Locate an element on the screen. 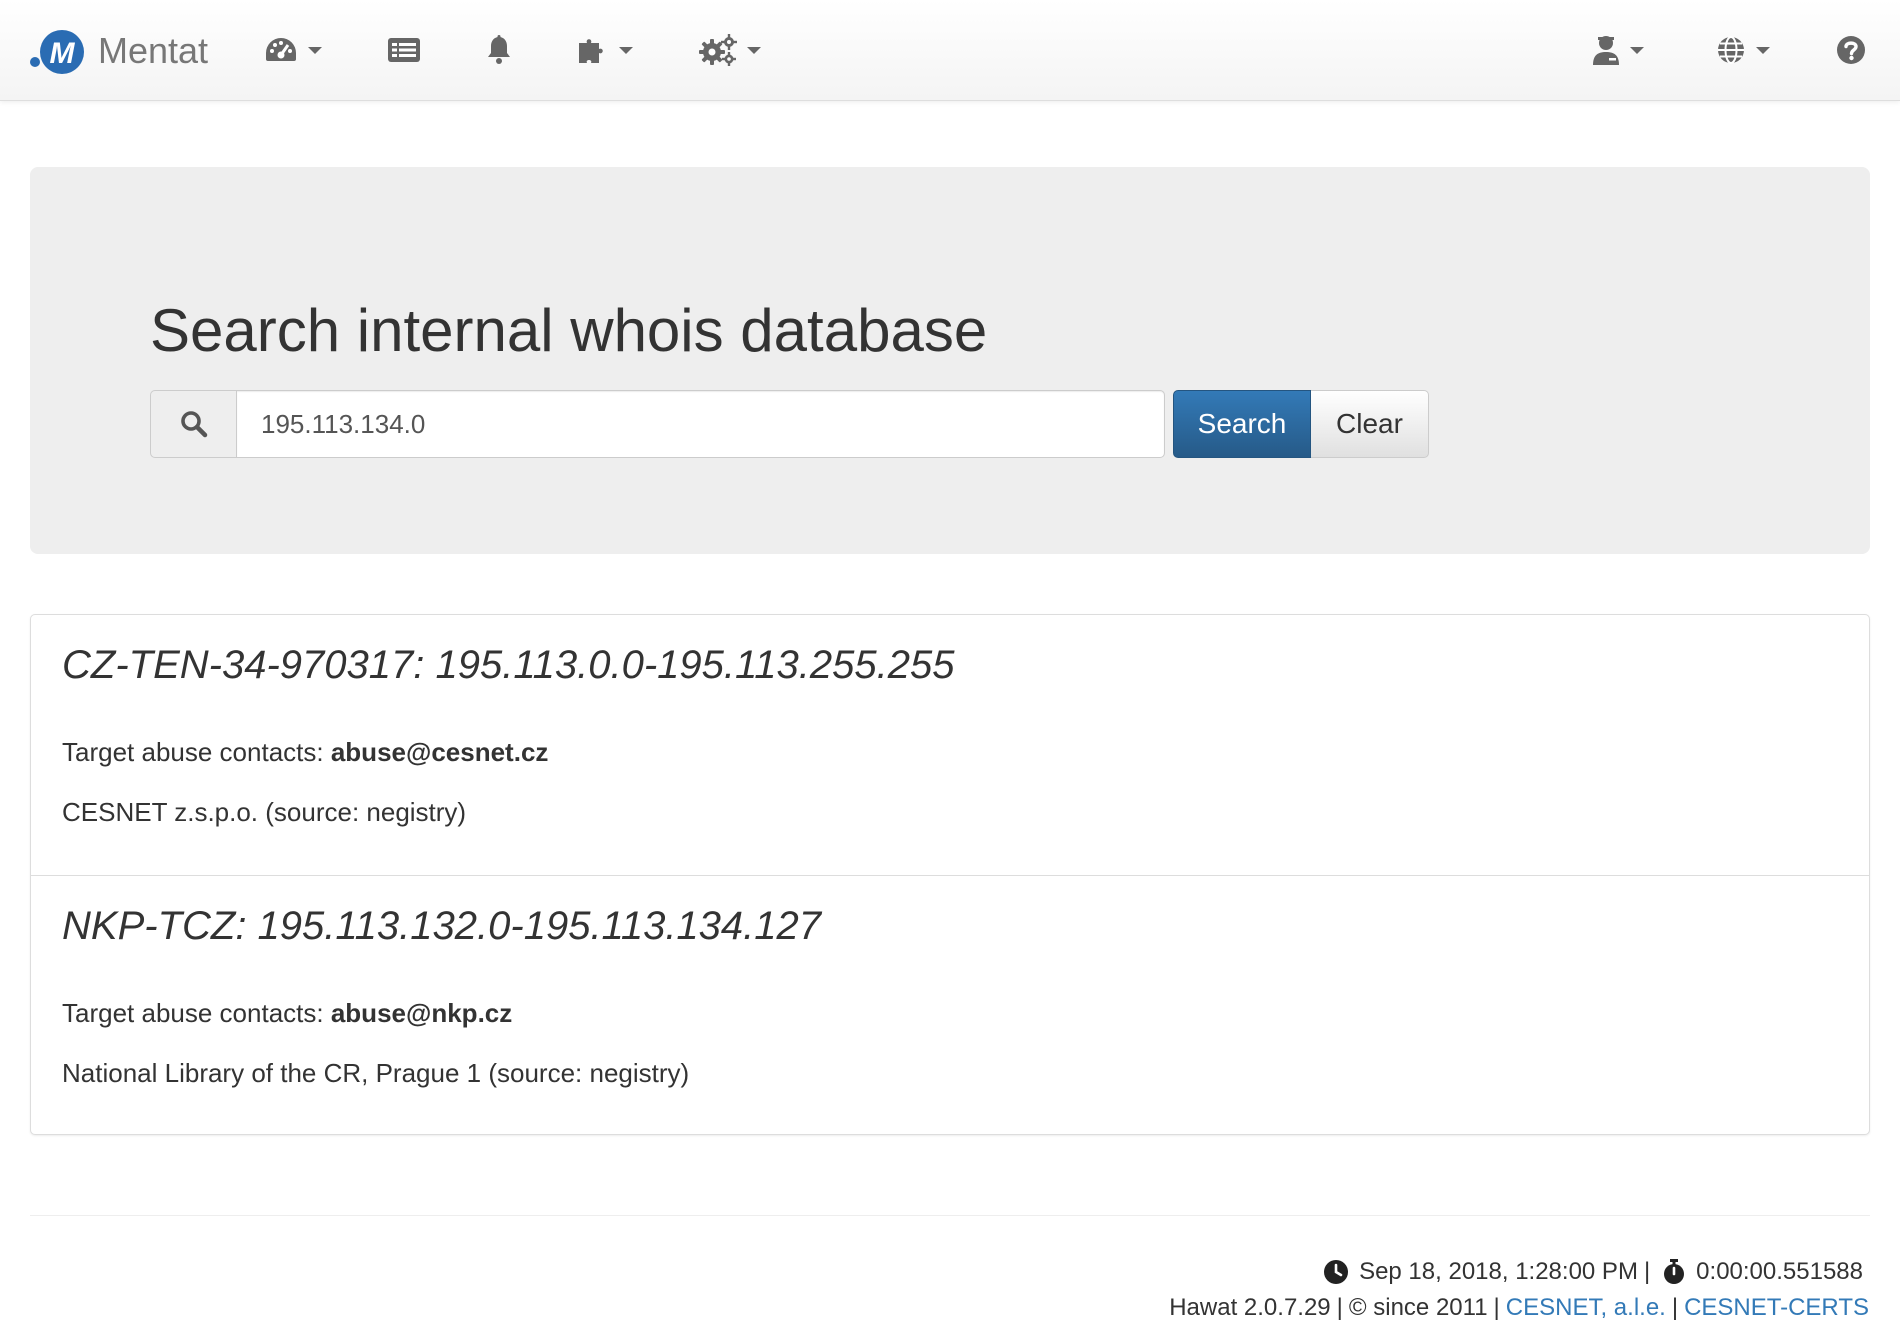  puzzle-icon is located at coordinates (591, 51).